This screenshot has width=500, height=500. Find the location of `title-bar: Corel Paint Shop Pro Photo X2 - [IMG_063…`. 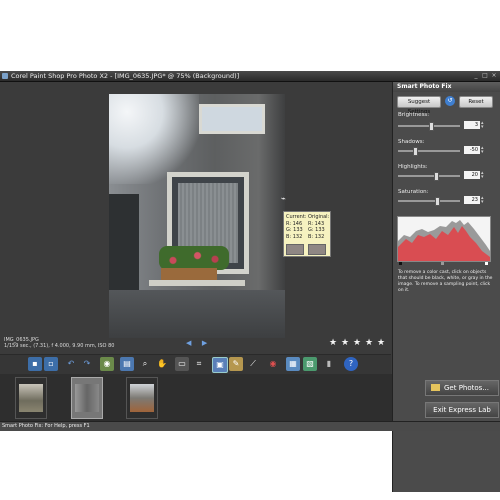

title-bar: Corel Paint Shop Pro Photo X2 - [IMG_063… is located at coordinates (250, 76).